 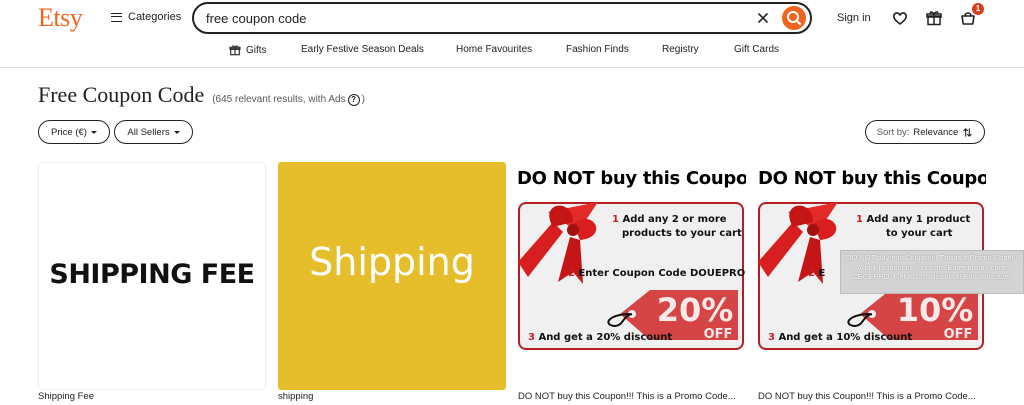 I want to click on nav-item-festive-deals: Early Festive Season Deals, so click(x=362, y=49).